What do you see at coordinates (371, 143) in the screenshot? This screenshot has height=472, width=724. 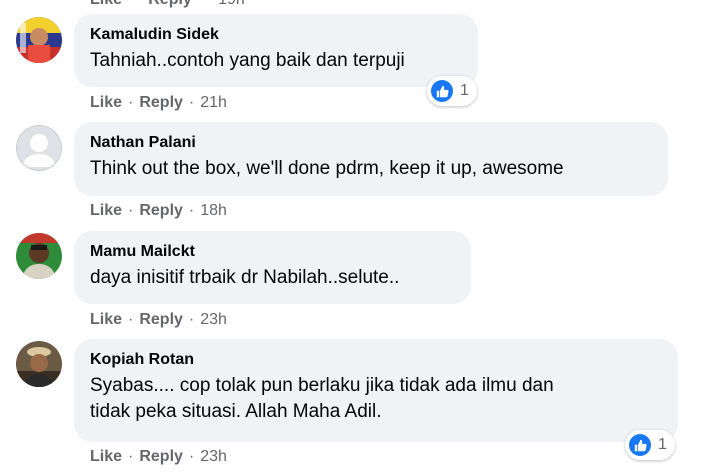 I see `author-name: Nathan Palani` at bounding box center [371, 143].